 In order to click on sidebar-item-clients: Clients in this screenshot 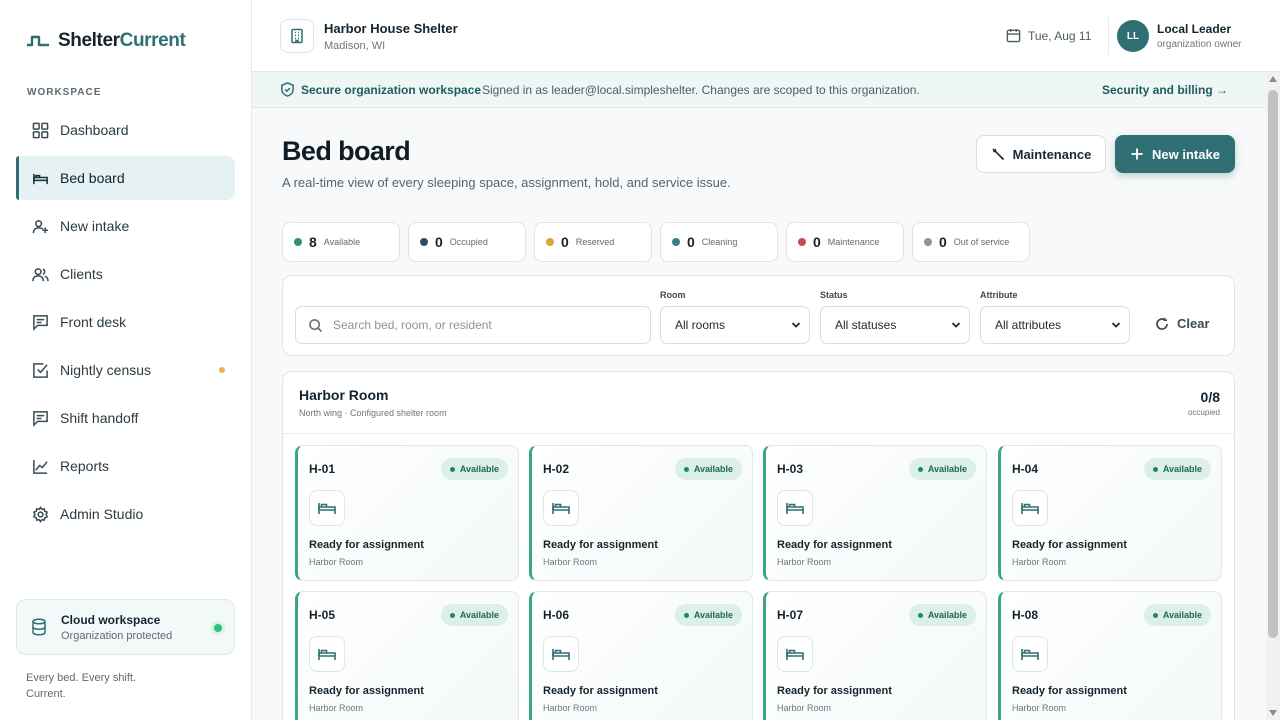, I will do `click(125, 274)`.